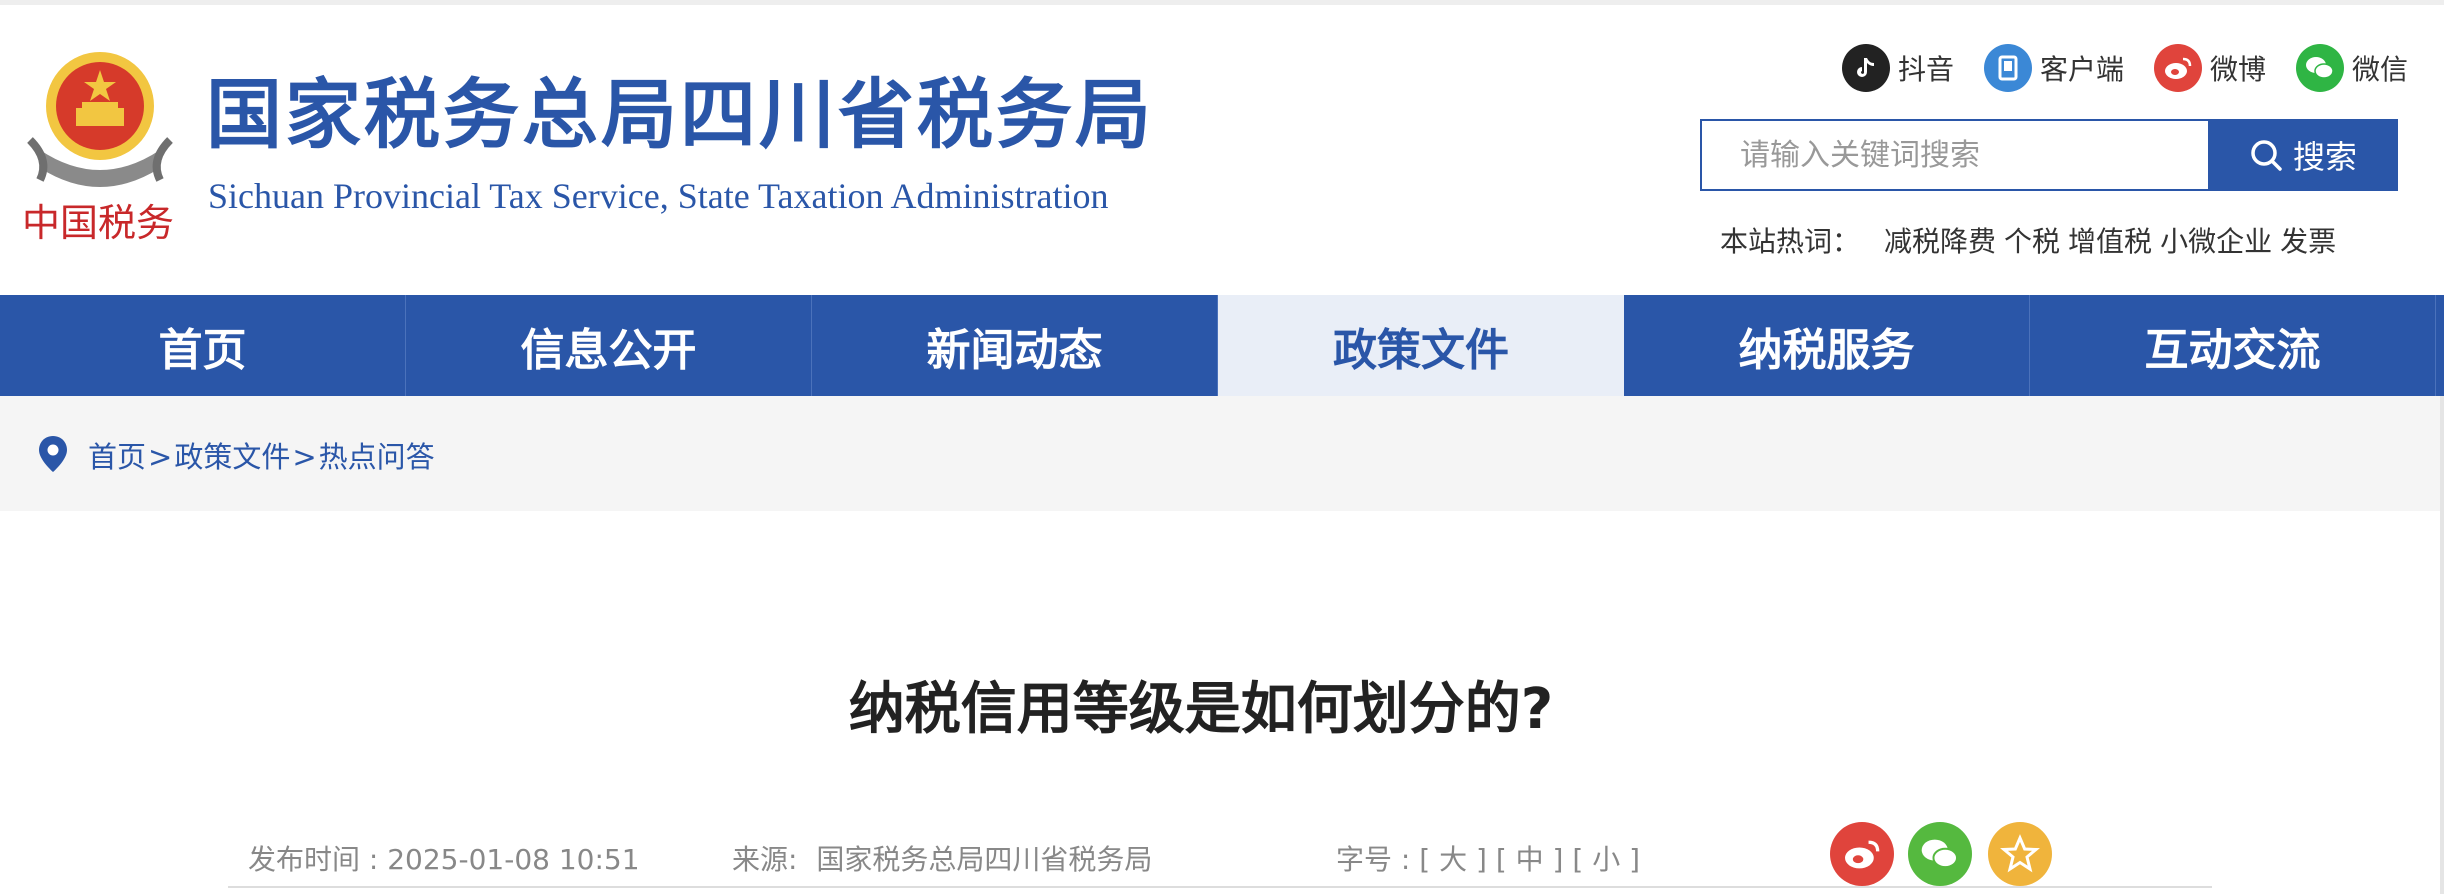 The width and height of the screenshot is (2444, 894). What do you see at coordinates (1453, 859) in the screenshot?
I see `font-size-large: [ 大 ]` at bounding box center [1453, 859].